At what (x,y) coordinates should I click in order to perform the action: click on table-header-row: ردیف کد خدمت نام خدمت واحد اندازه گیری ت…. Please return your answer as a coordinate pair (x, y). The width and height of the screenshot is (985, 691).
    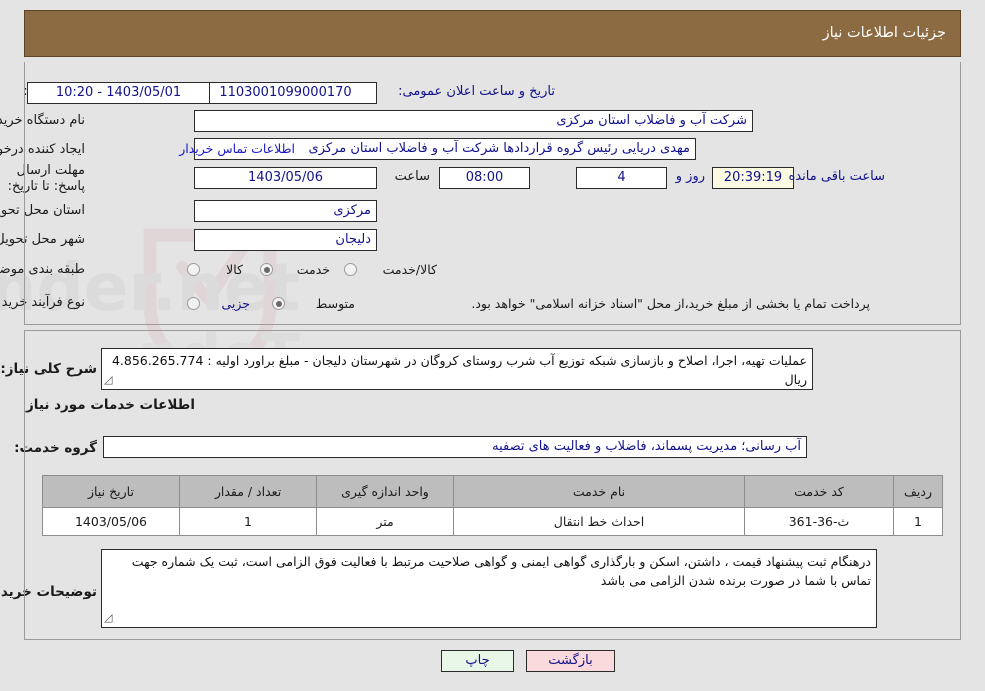
    Looking at the image, I should click on (492, 491).